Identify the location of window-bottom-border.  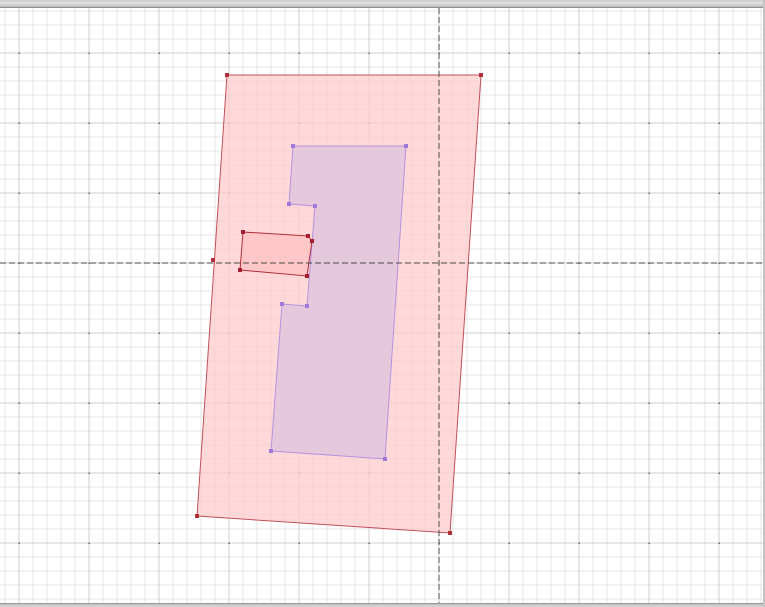
(382, 605).